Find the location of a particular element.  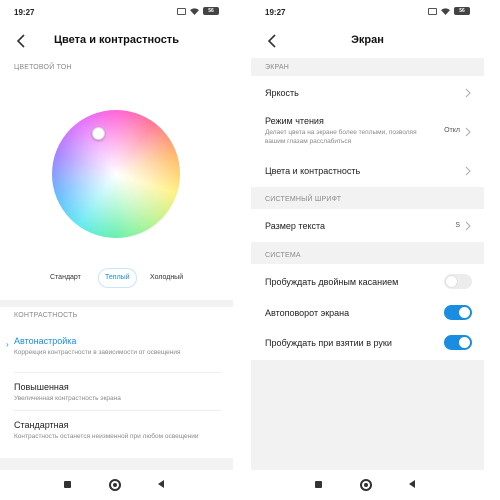

screen-header: ЭКРАН is located at coordinates (277, 67).